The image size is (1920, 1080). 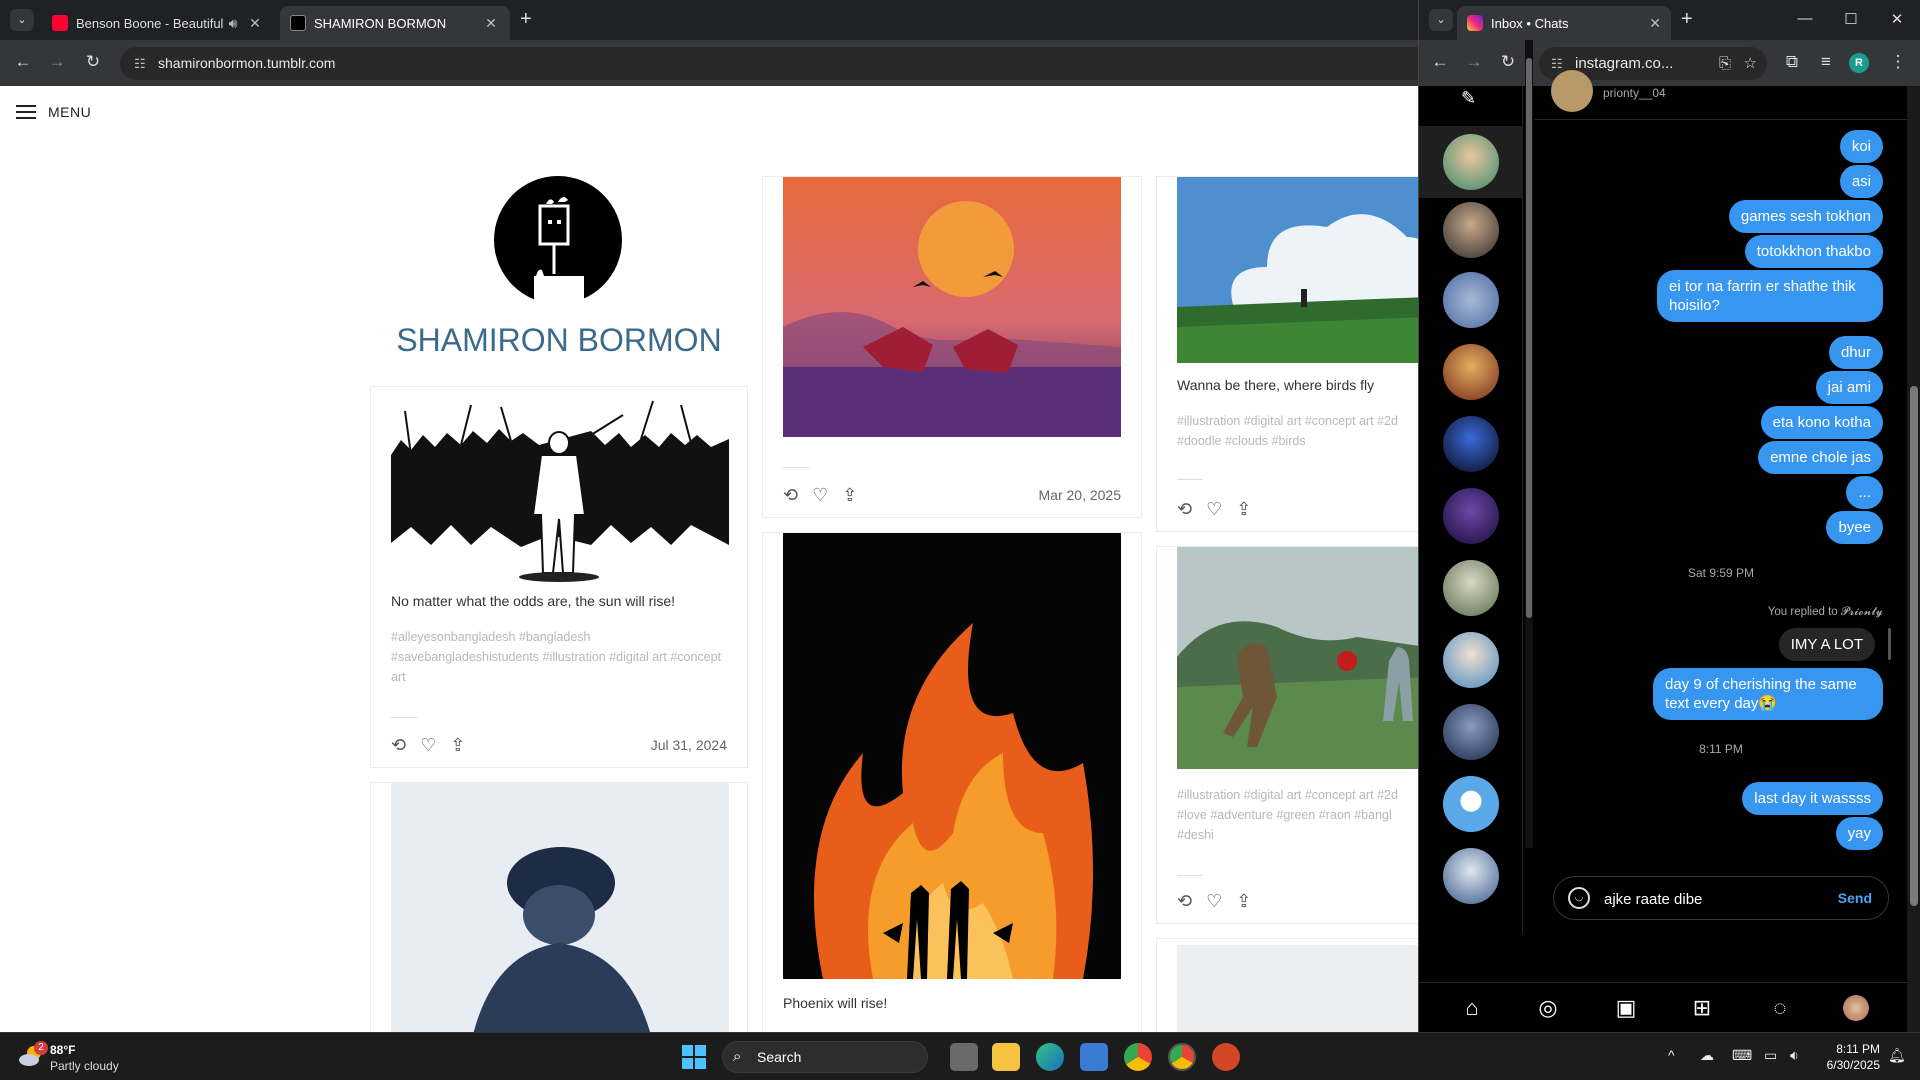 I want to click on minimize-icon: —, so click(x=1805, y=18).